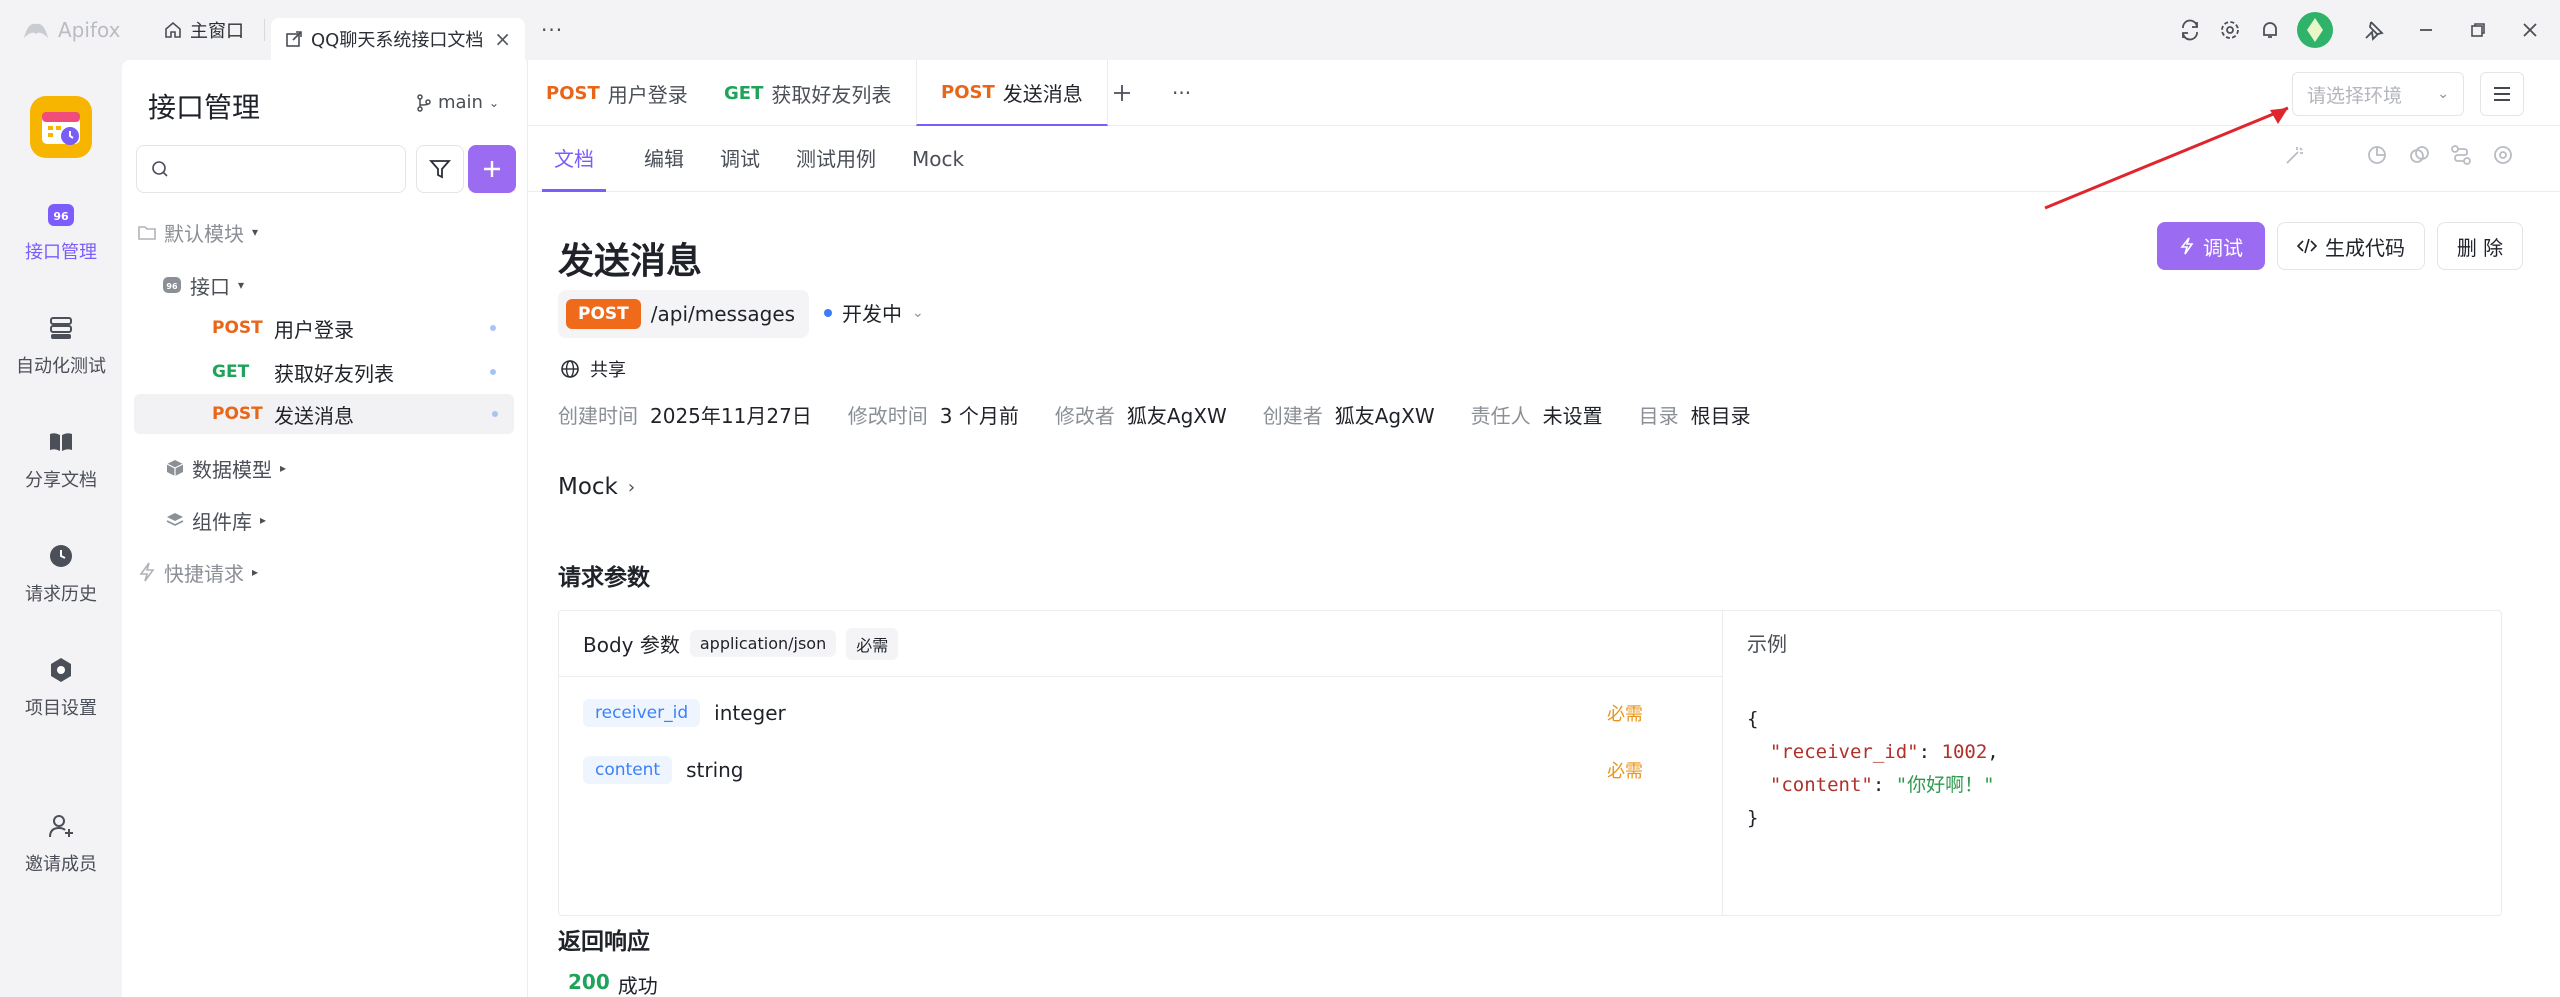 The image size is (2560, 997). Describe the element at coordinates (2426, 30) in the screenshot. I see `minimize-icon` at that location.